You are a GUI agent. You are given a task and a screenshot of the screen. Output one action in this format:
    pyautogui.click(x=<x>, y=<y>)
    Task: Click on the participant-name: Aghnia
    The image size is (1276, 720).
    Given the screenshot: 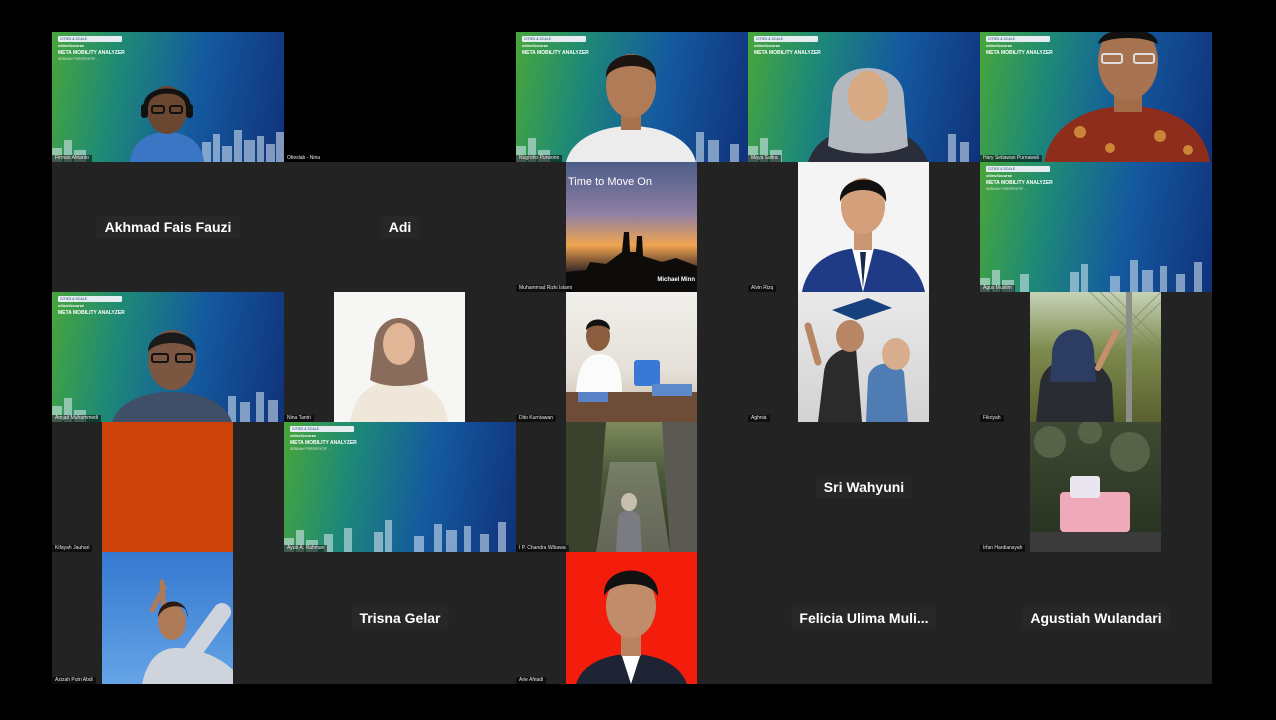 What is the action you would take?
    pyautogui.click(x=759, y=418)
    